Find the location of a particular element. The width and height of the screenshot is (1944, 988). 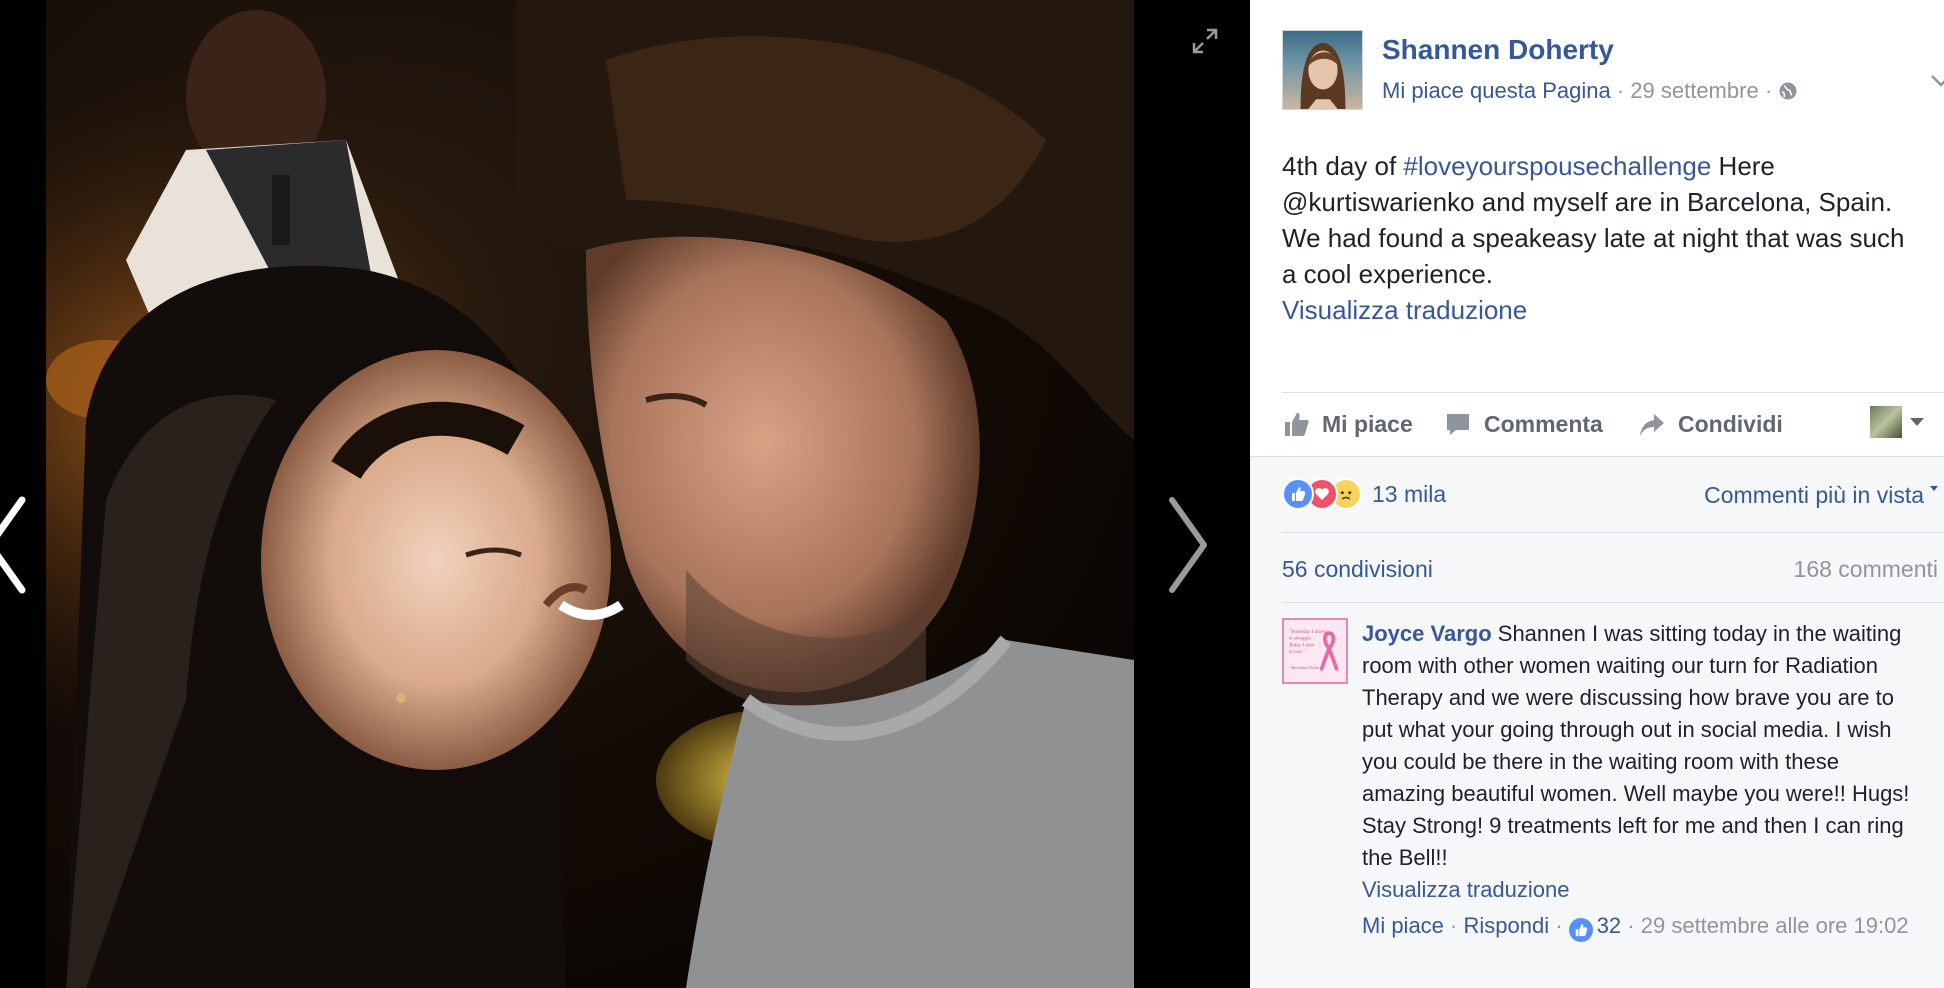

chevron-left-icon is located at coordinates (13, 545).